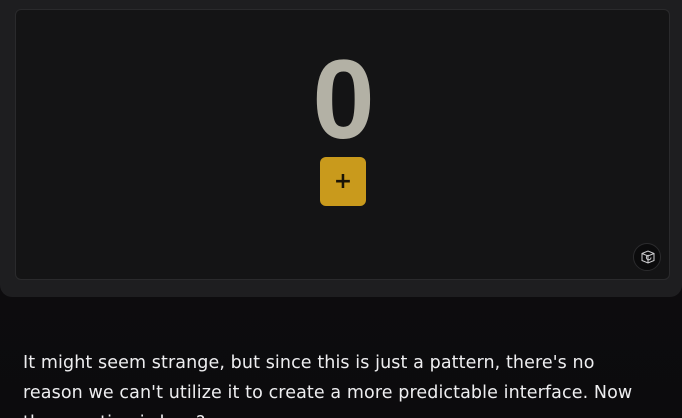 The height and width of the screenshot is (418, 682). What do you see at coordinates (647, 257) in the screenshot?
I see `reset-button` at bounding box center [647, 257].